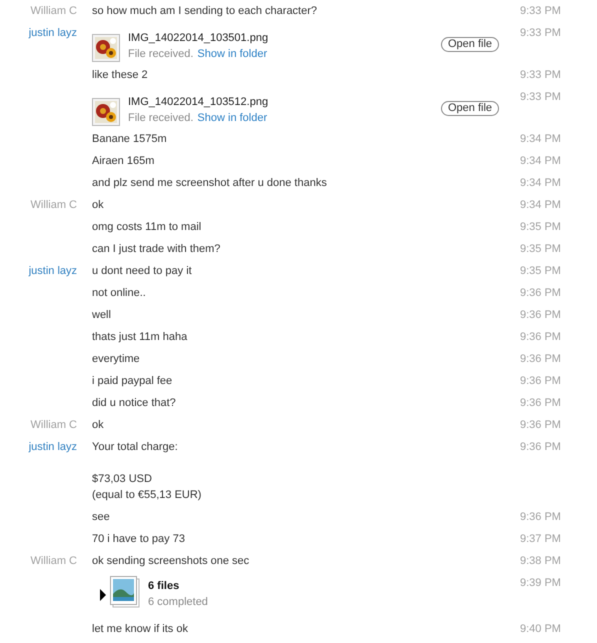 The image size is (597, 643). I want to click on message-text: and plz send me screenshot after u done thanks, so click(210, 183).